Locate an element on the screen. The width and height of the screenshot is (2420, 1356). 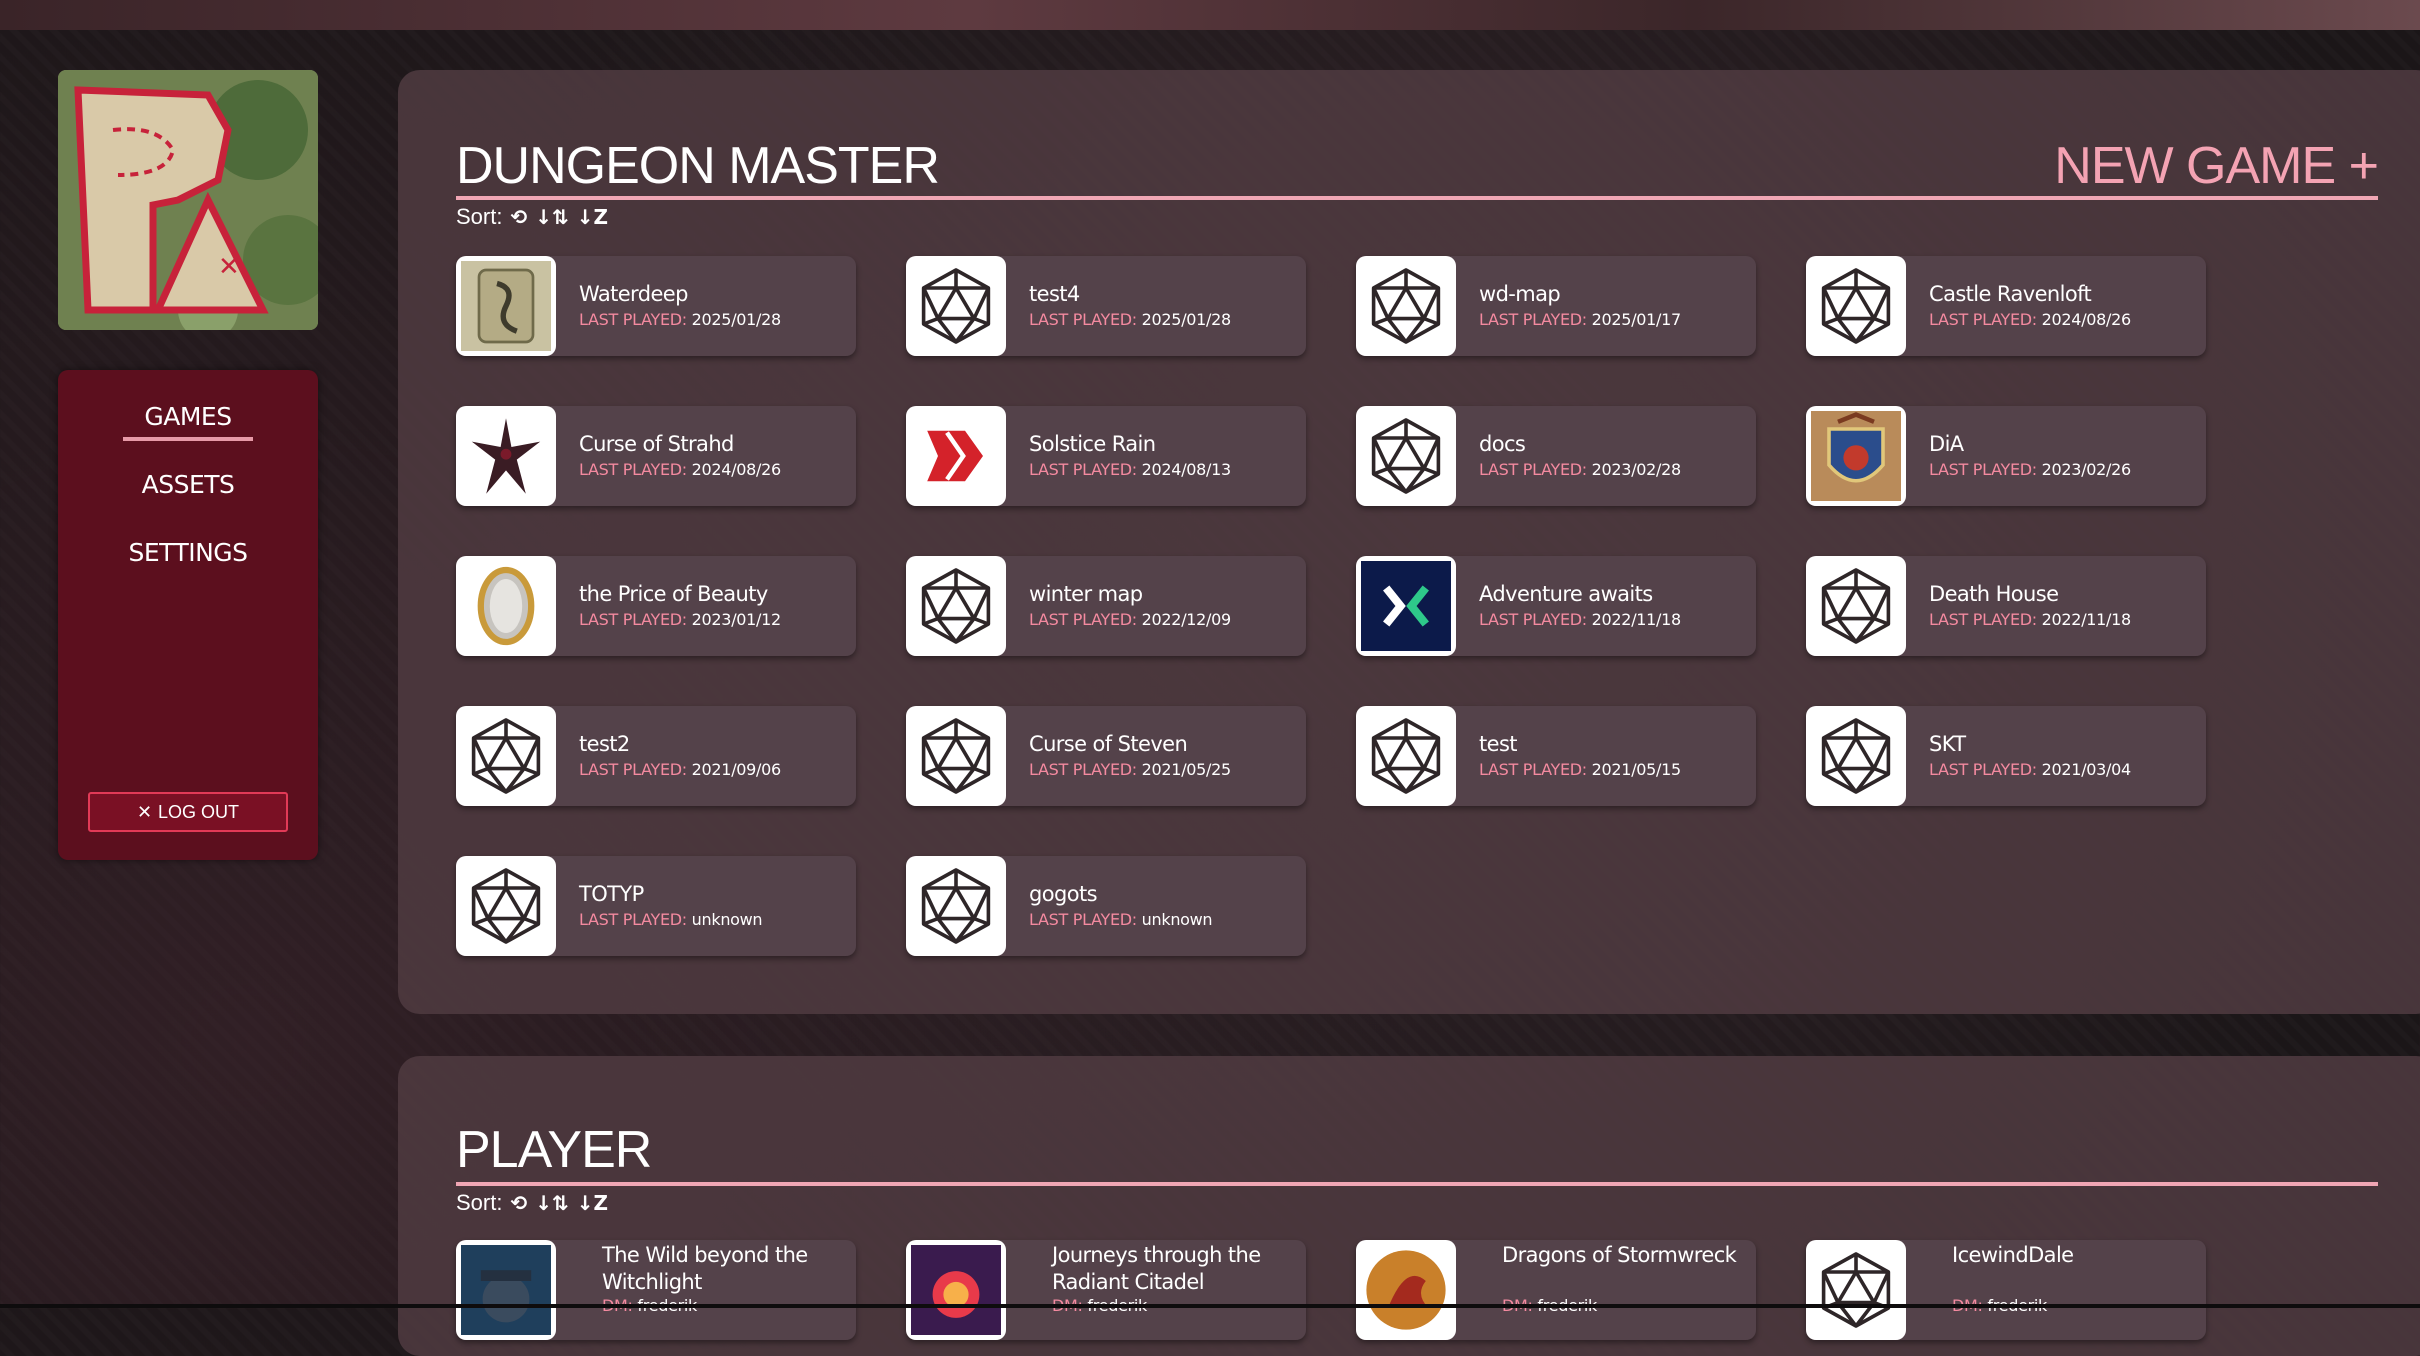
dm-game-card: Curse of Strahd LAST PLAYED: 2024/08/26 is located at coordinates (656, 456).